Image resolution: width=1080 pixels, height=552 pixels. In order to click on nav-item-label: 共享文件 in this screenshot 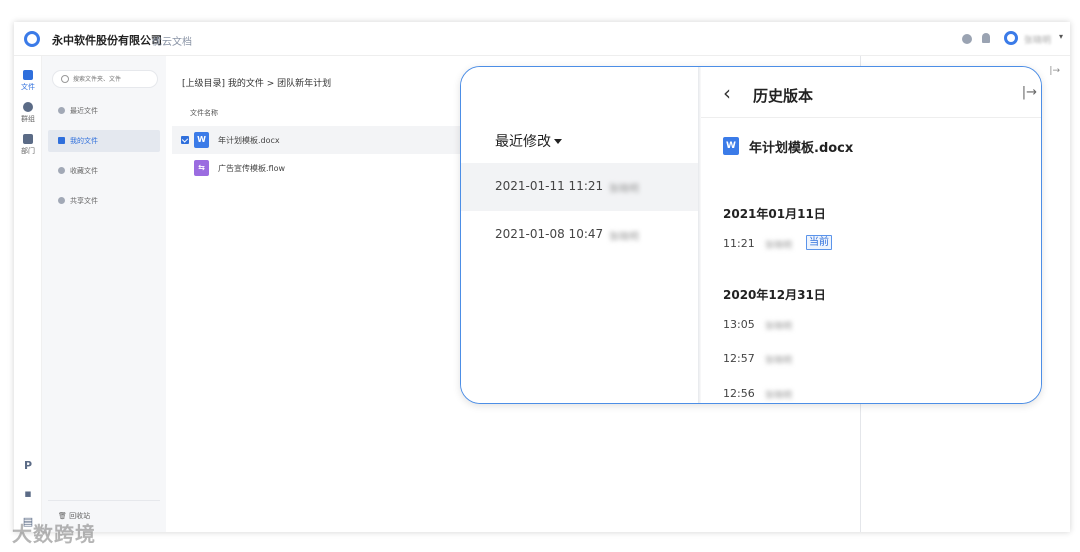, I will do `click(84, 201)`.